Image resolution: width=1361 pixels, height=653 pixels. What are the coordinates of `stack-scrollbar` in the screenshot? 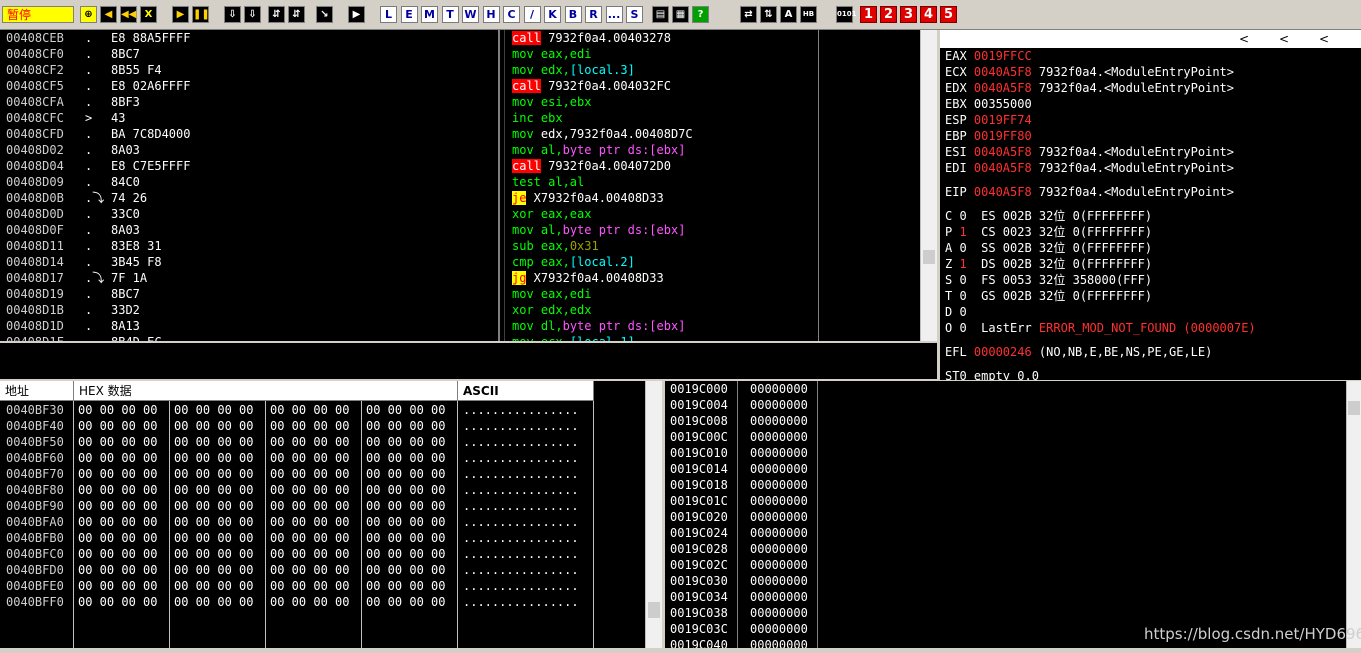 It's located at (1353, 514).